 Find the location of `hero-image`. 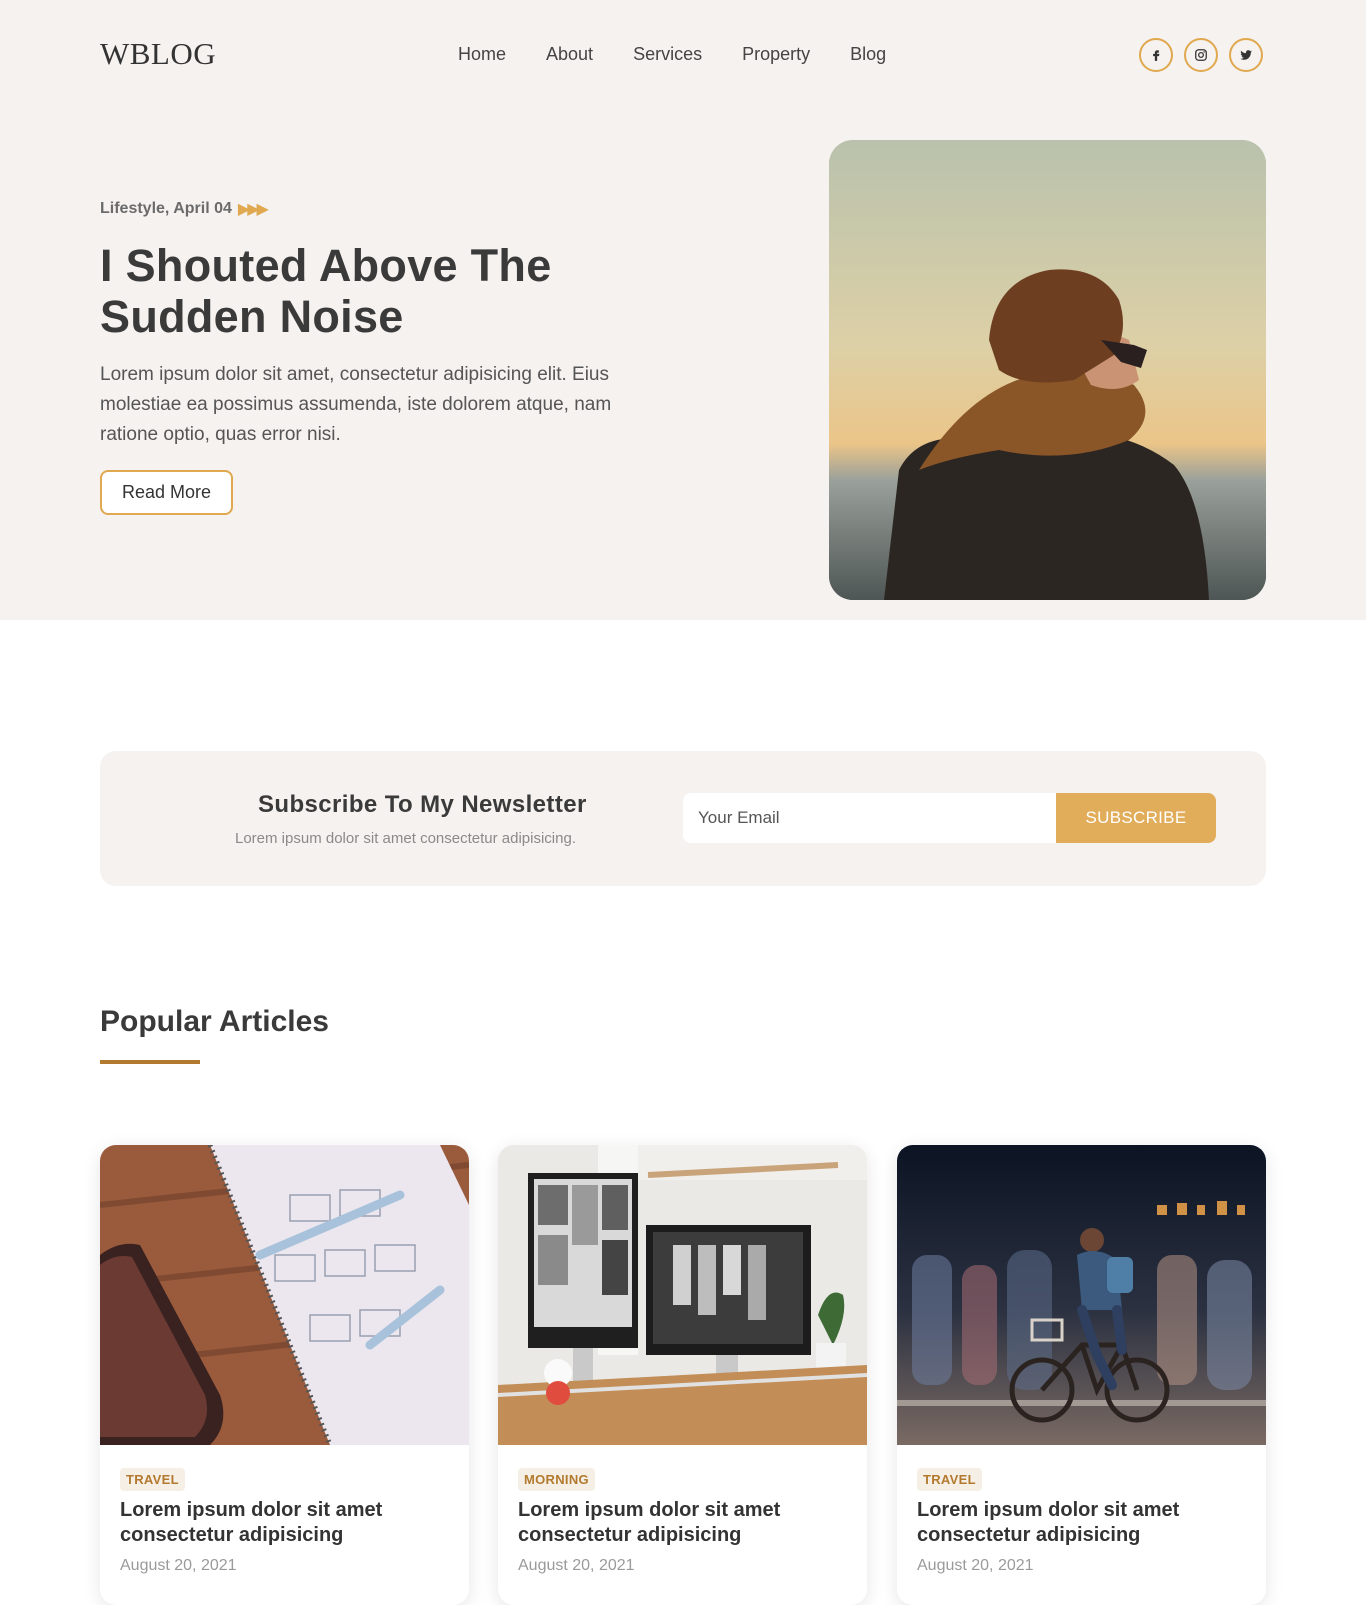

hero-image is located at coordinates (1047, 370).